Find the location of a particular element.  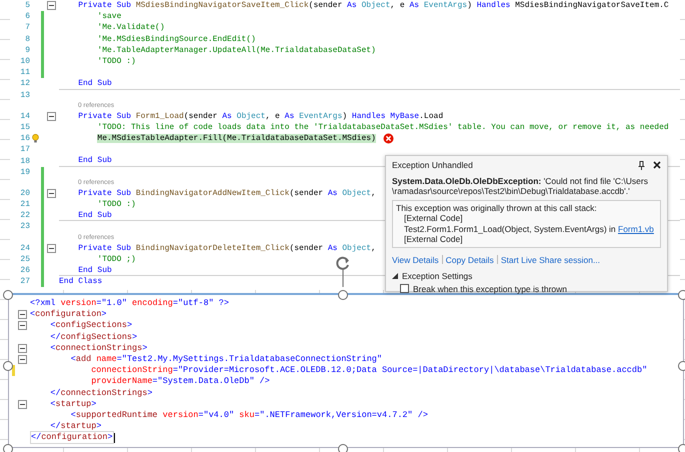

text-cursor is located at coordinates (114, 437).